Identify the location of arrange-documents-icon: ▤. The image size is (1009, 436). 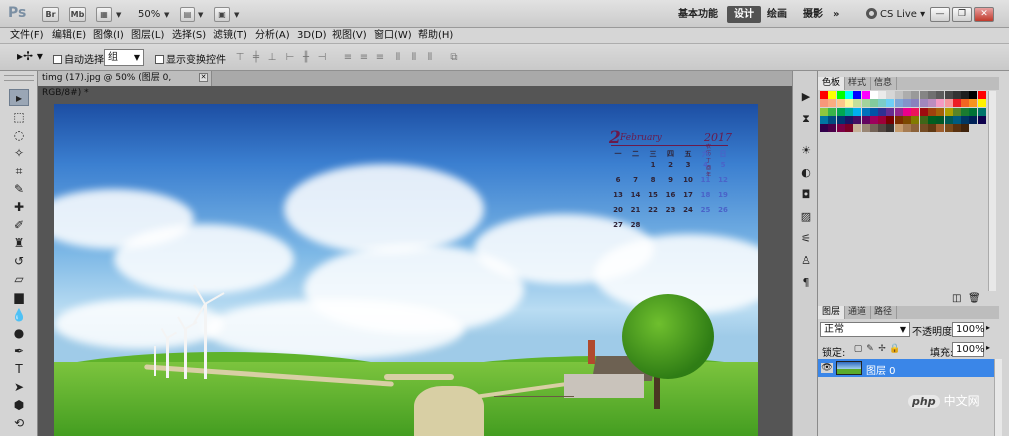
(187, 14).